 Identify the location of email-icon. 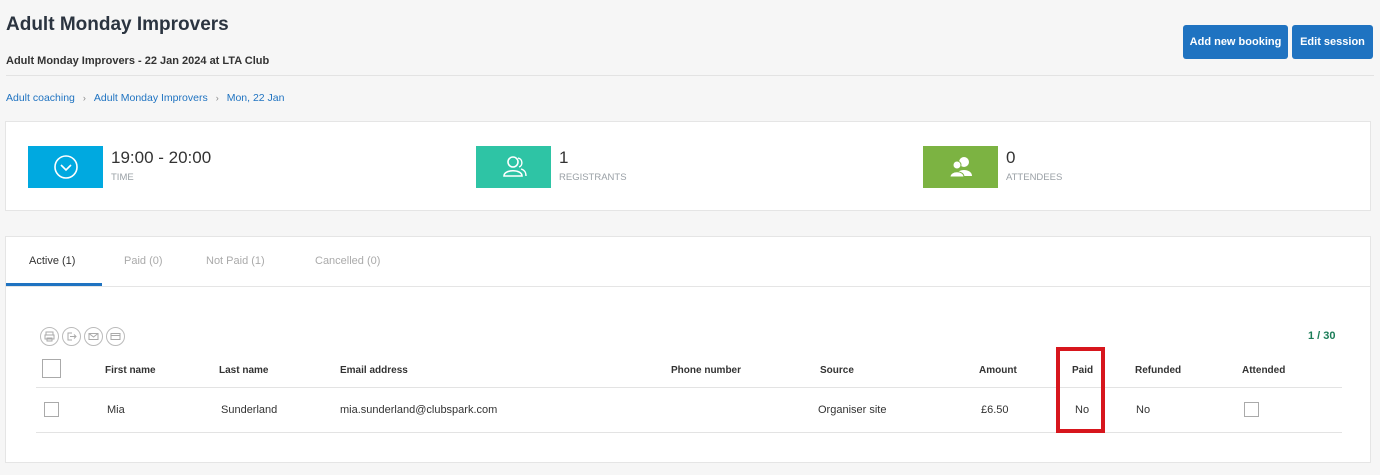
(93, 336).